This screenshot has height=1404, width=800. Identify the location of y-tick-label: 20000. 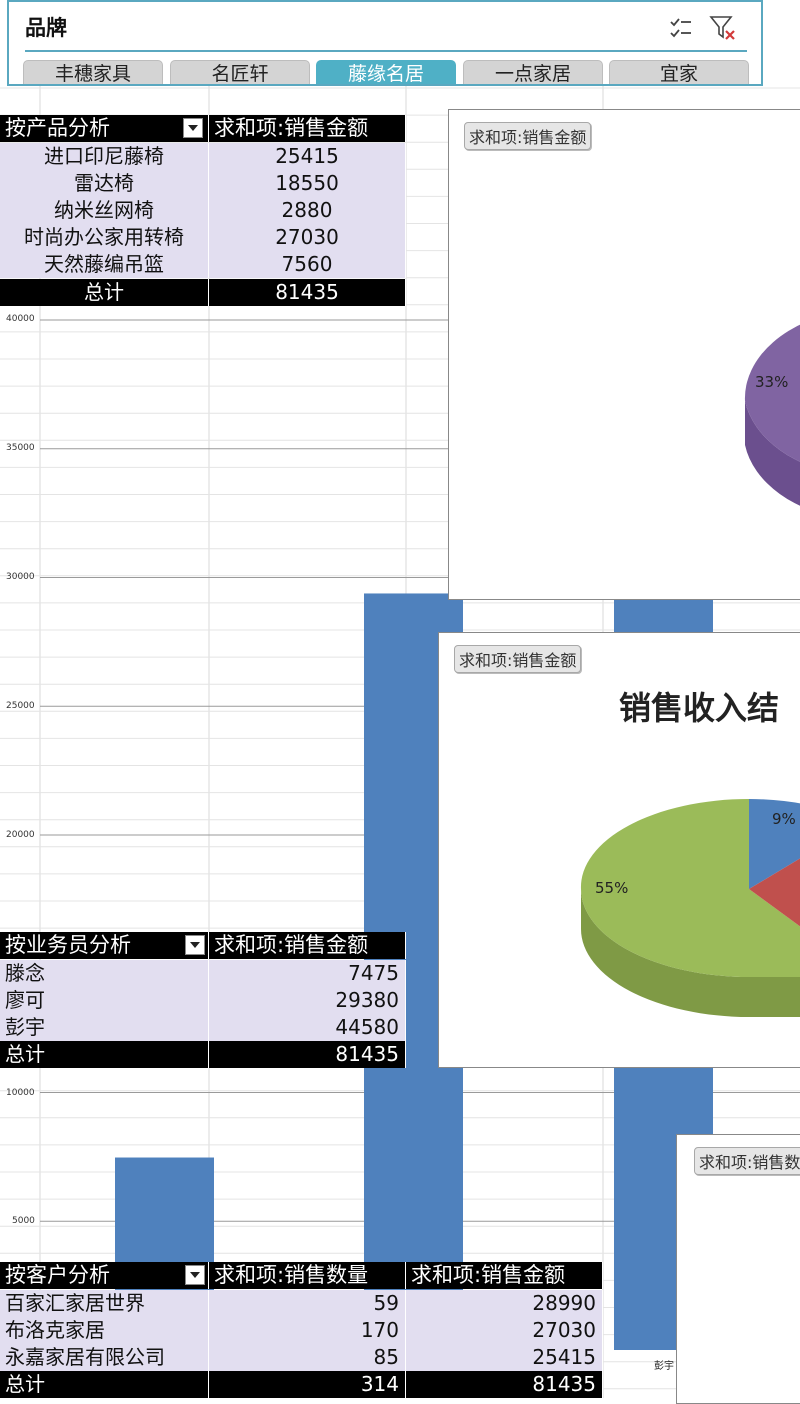
(20, 835).